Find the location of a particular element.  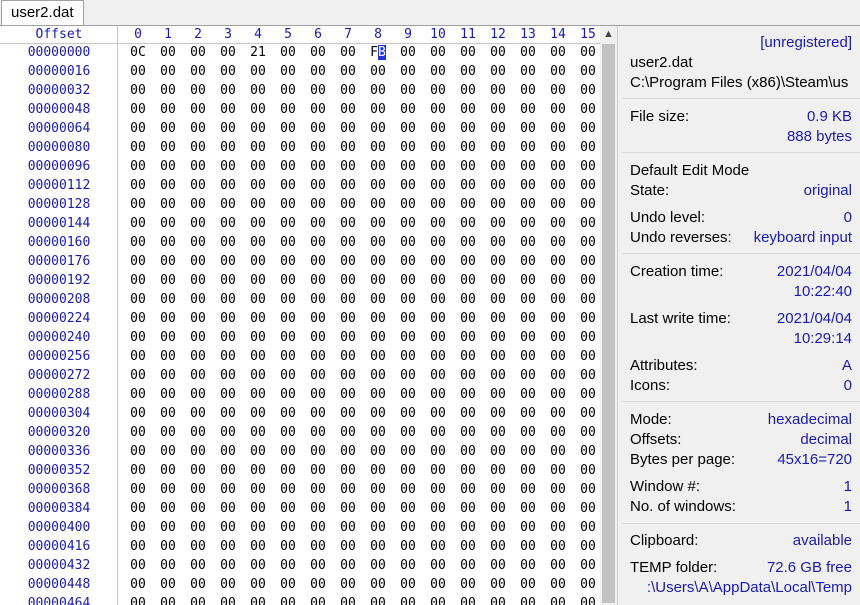

hex-row: 00000400 00 00 00 00 00 00 00 00 00 00 00 00 00 00 00 00 is located at coordinates (300, 527).